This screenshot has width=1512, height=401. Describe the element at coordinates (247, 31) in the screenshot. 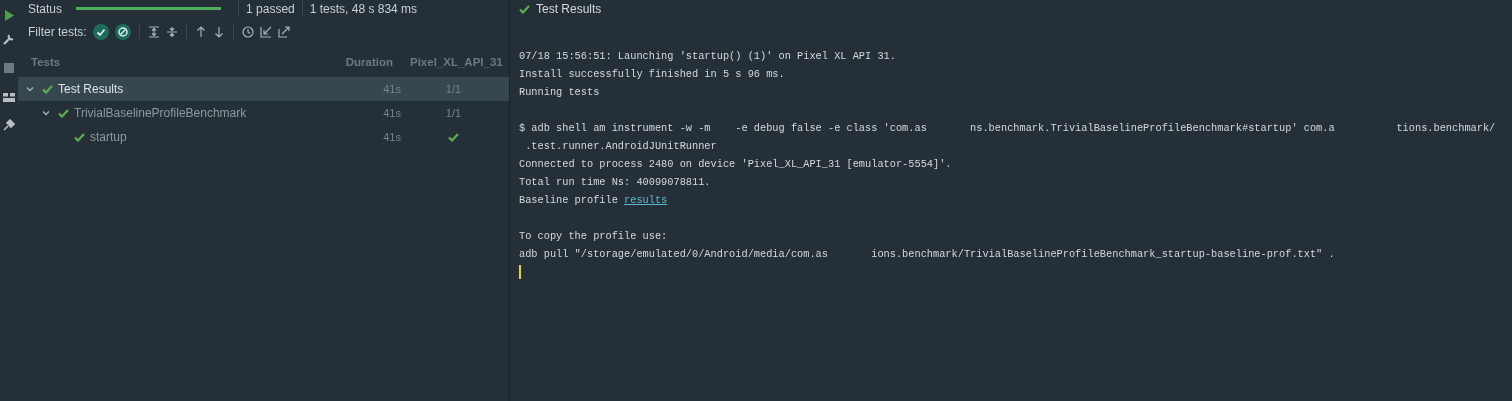

I see `history-icon` at that location.